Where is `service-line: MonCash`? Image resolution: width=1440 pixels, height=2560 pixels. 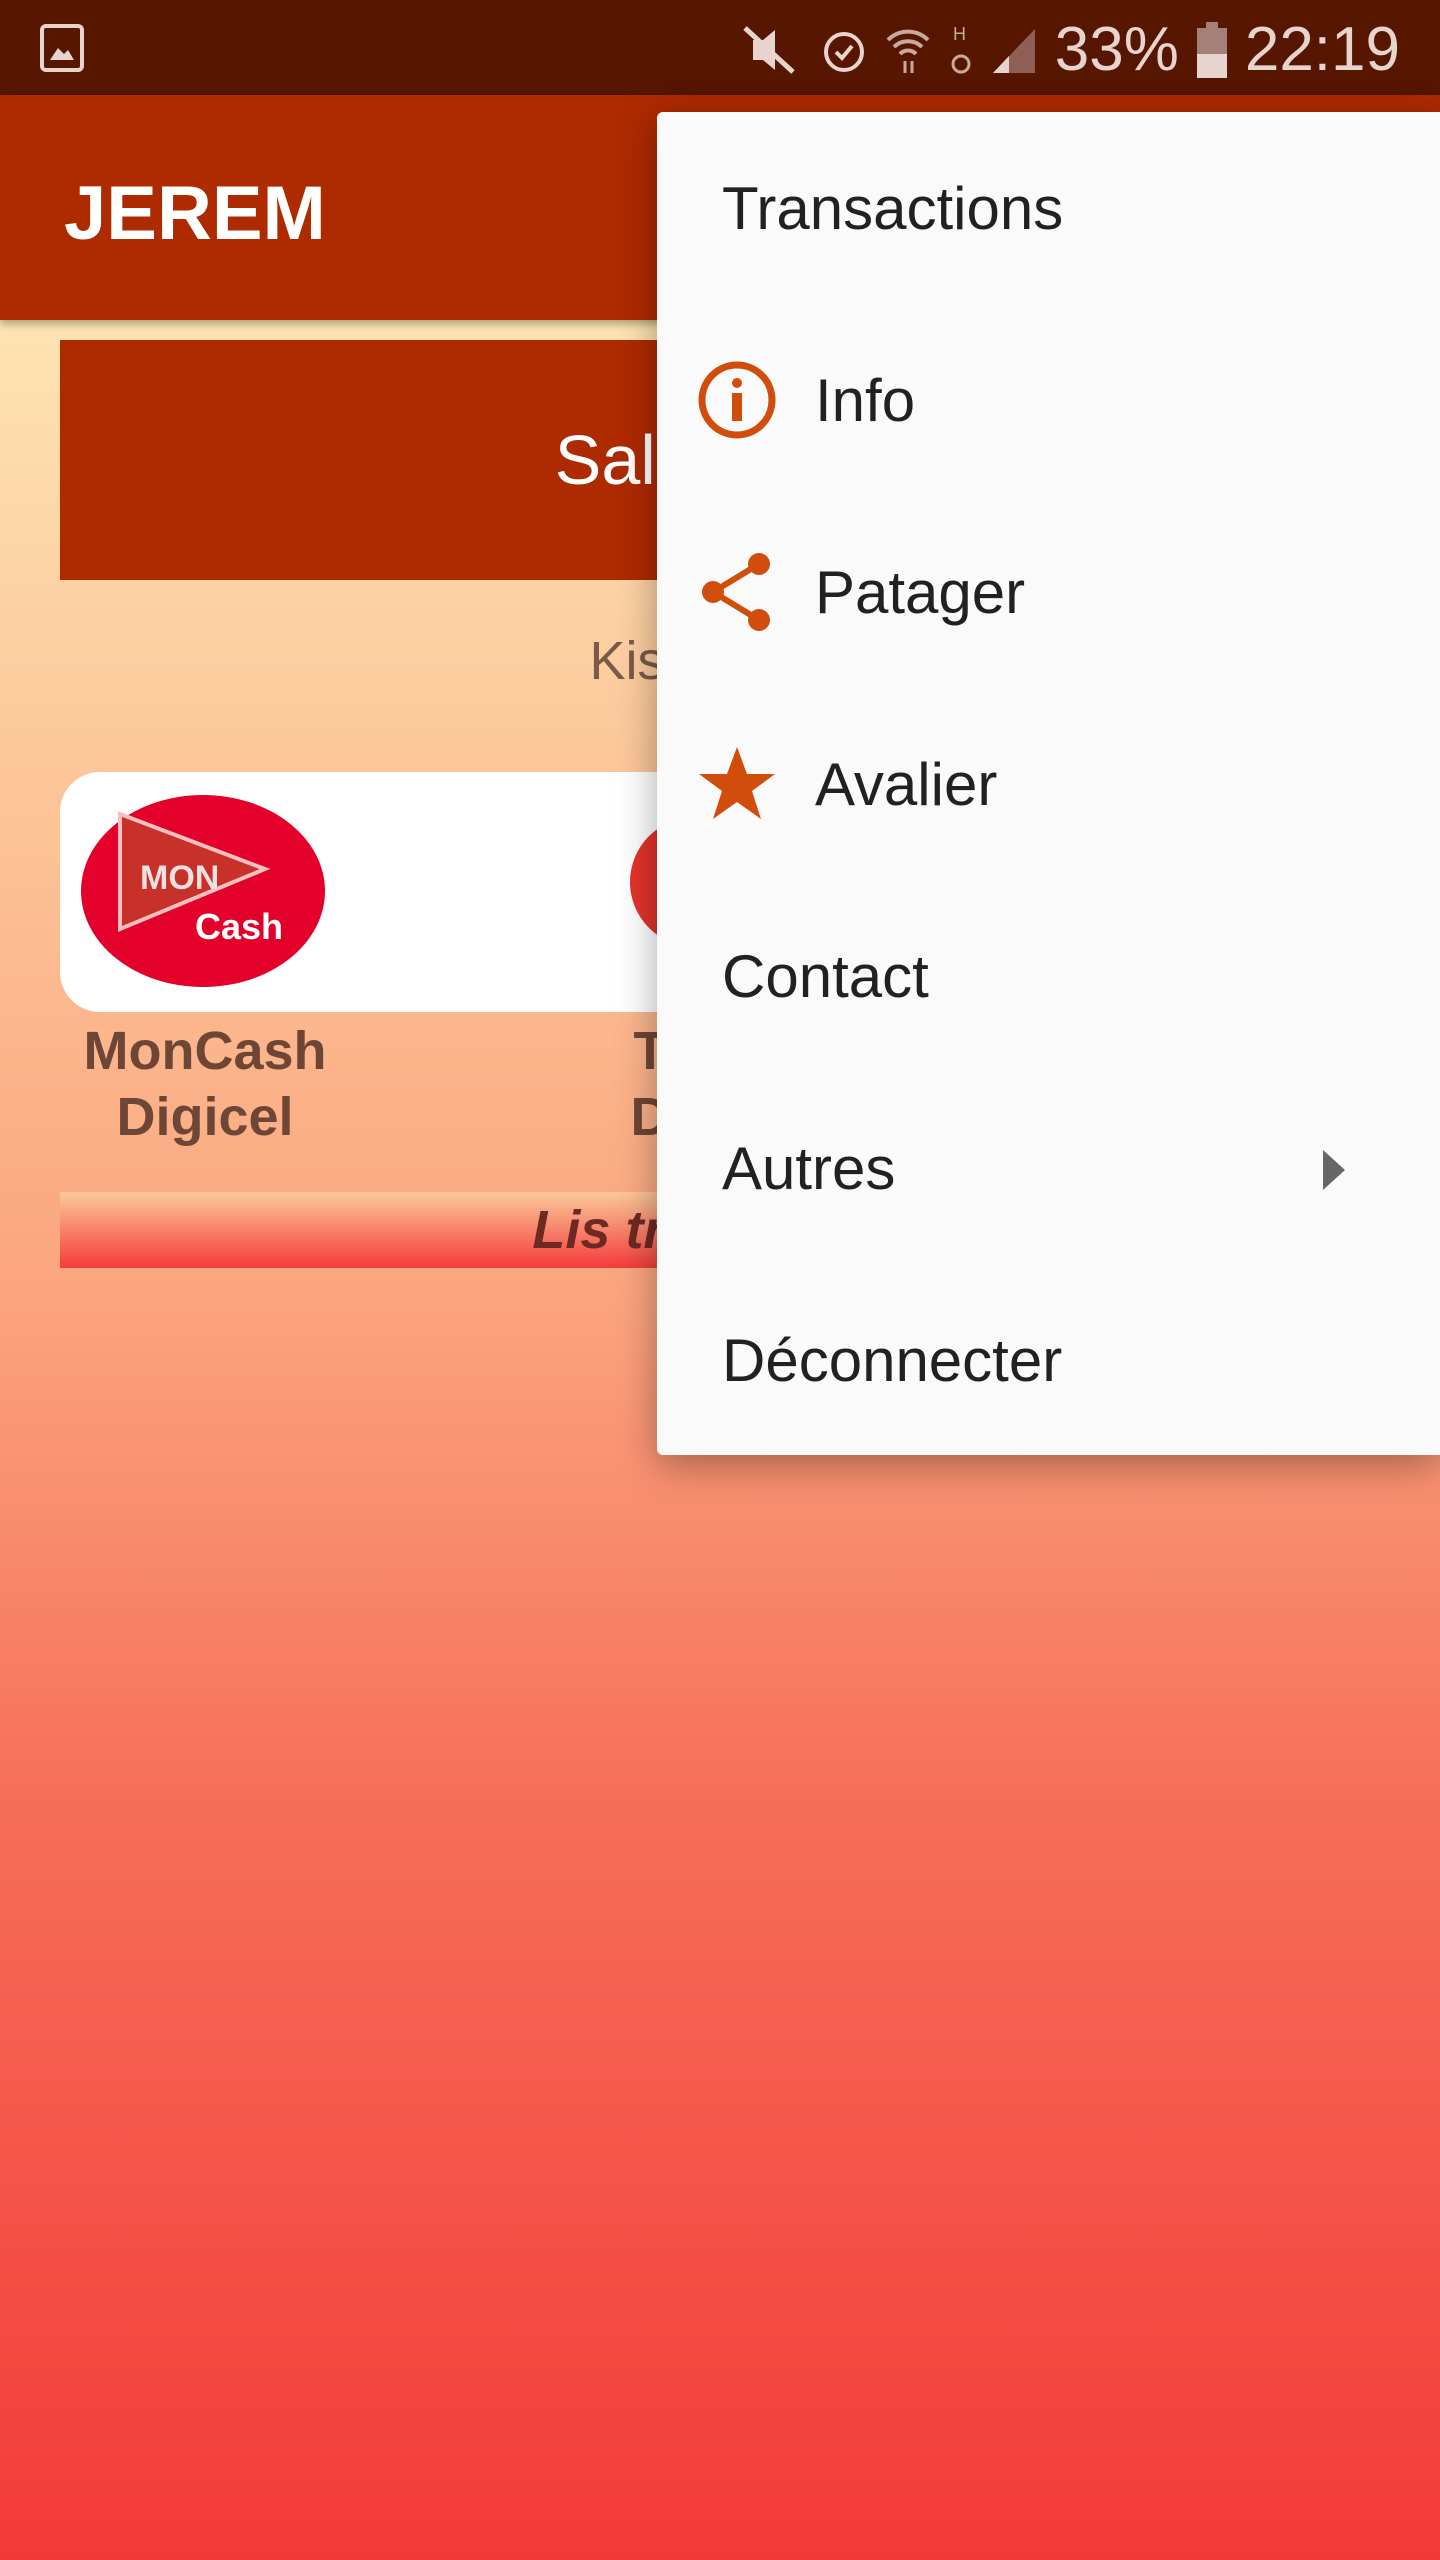 service-line: MonCash is located at coordinates (205, 1051).